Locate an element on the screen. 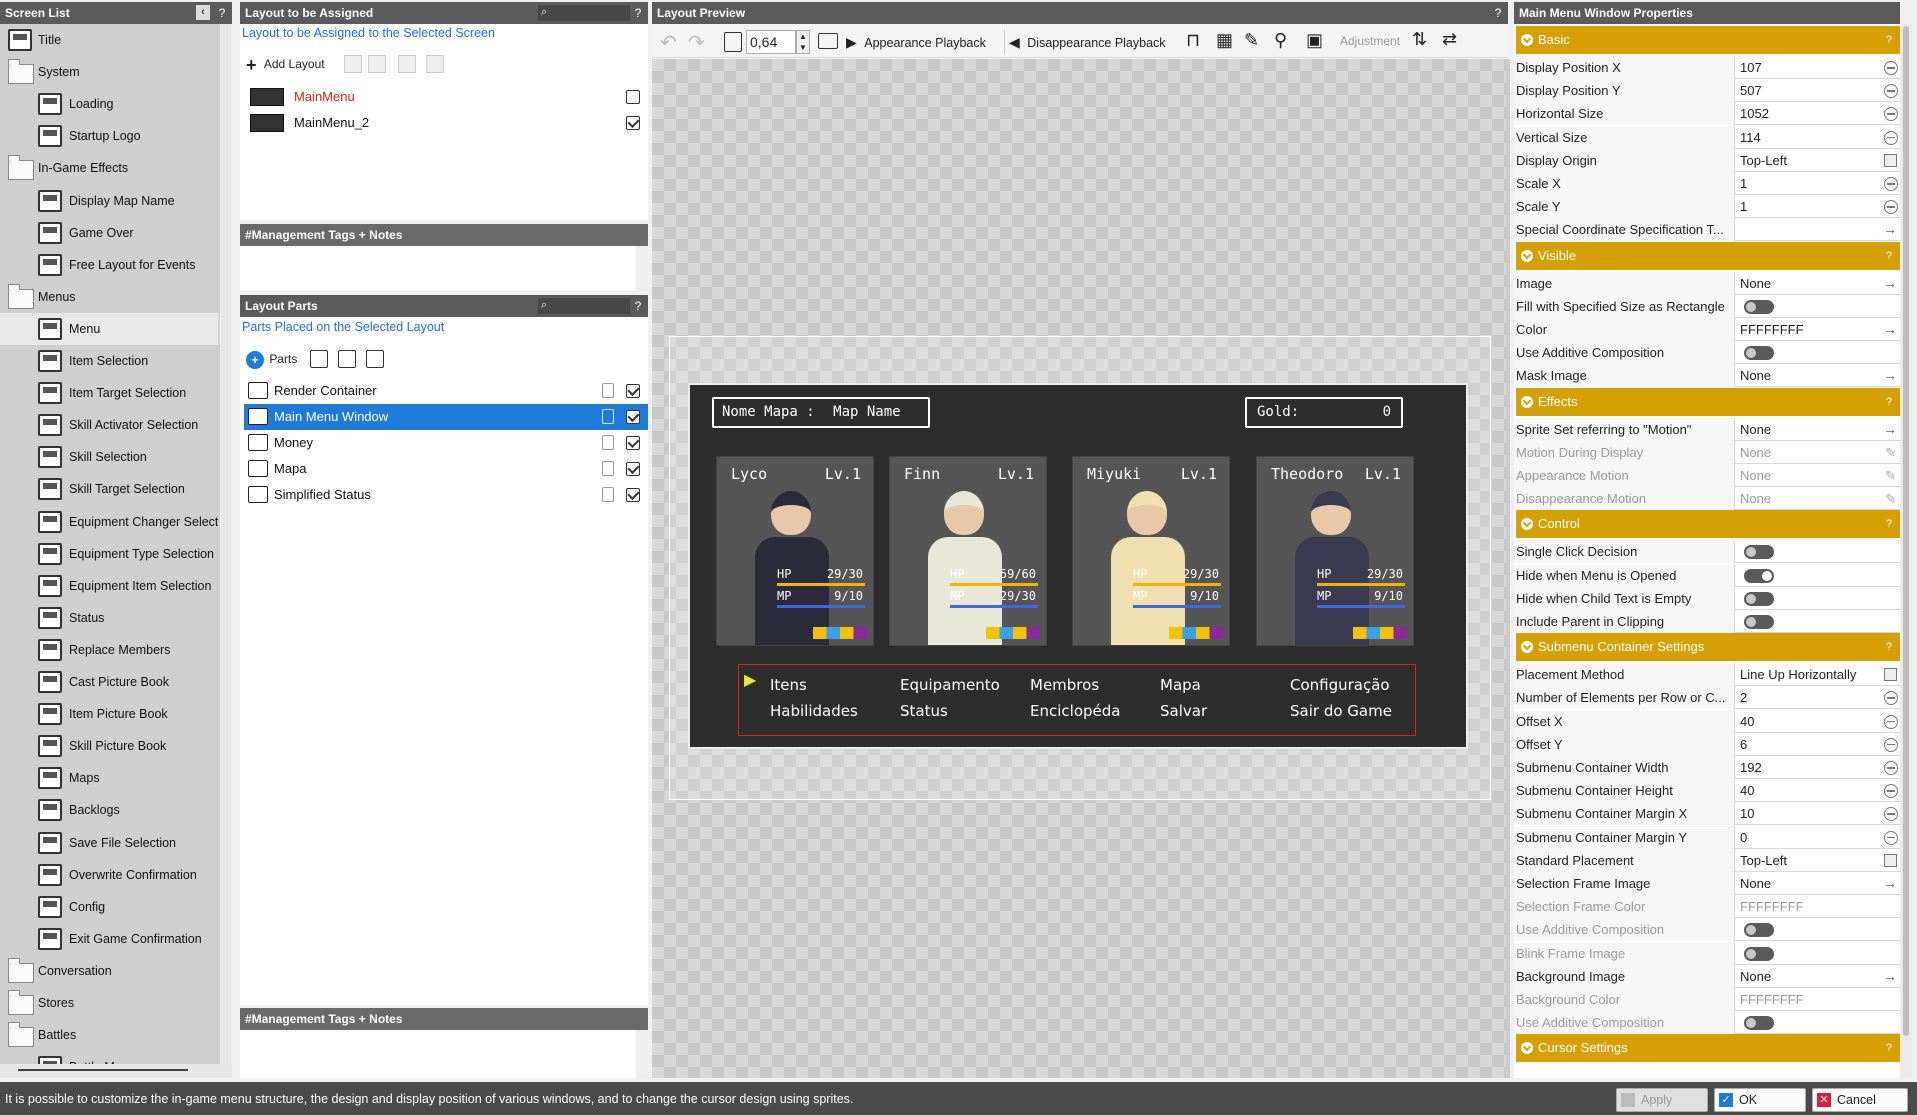 The width and height of the screenshot is (1917, 1115). property-value: 0 is located at coordinates (1810, 837).